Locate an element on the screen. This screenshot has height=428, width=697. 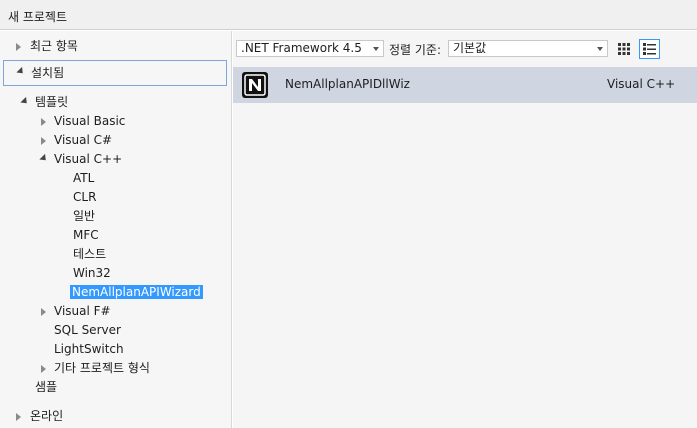
tree-item-label: 샘플 is located at coordinates (46, 387).